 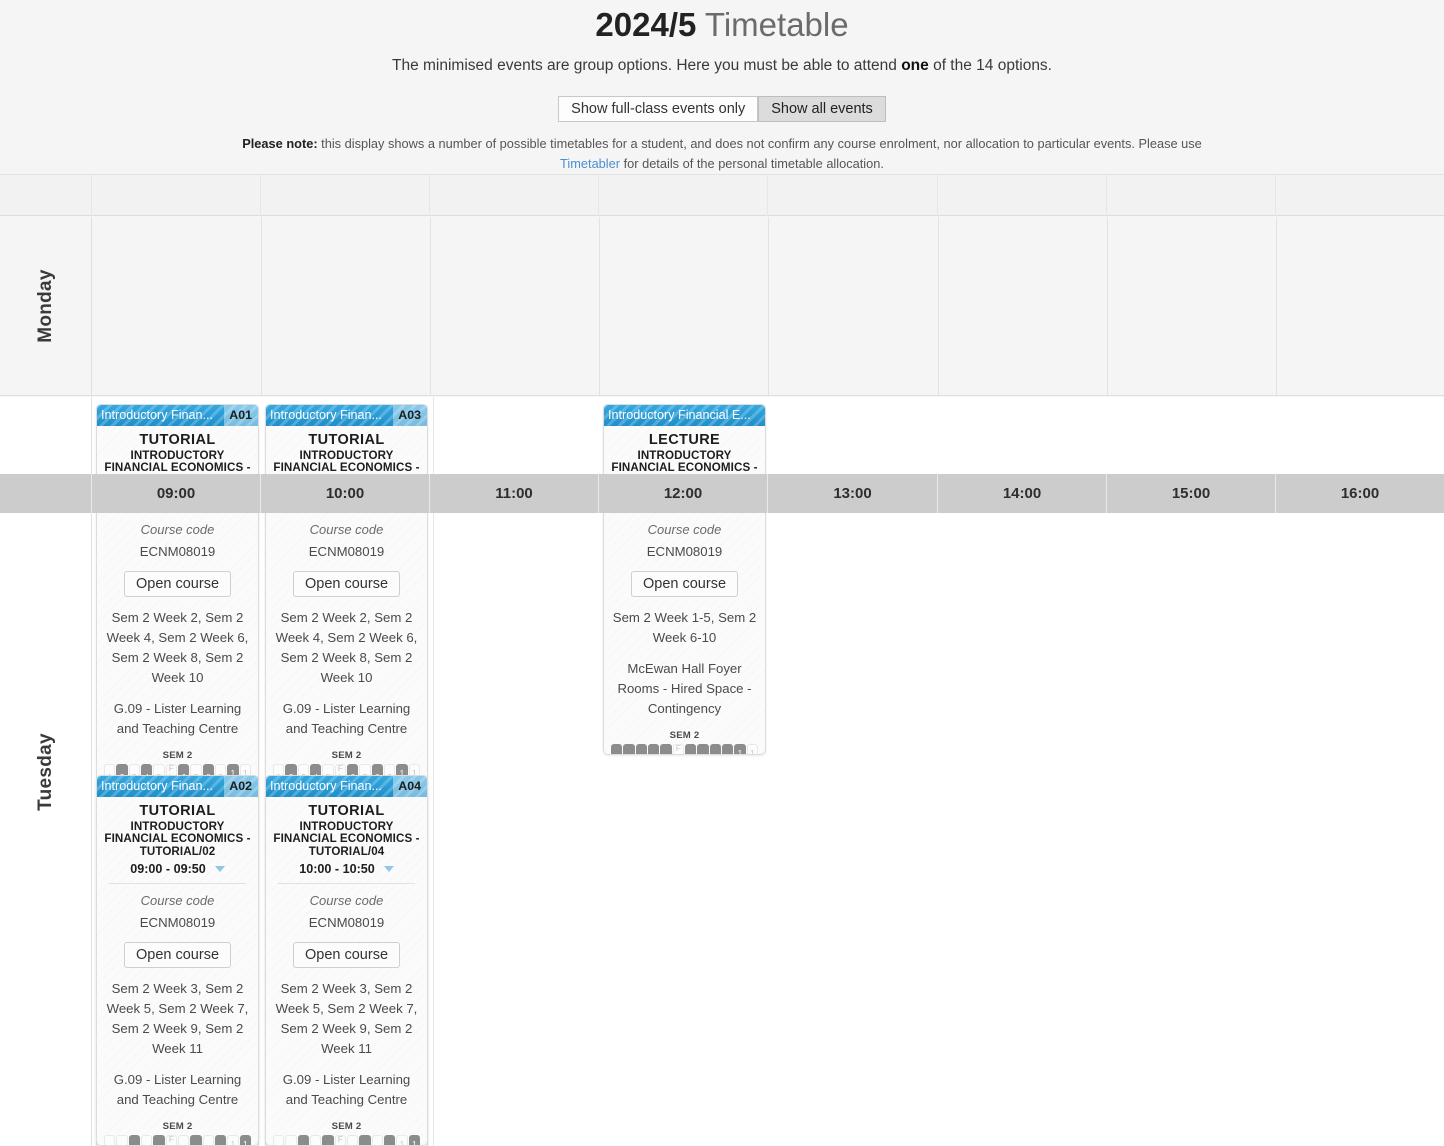 What do you see at coordinates (772, 24) in the screenshot?
I see `page-title-rest: Timetable` at bounding box center [772, 24].